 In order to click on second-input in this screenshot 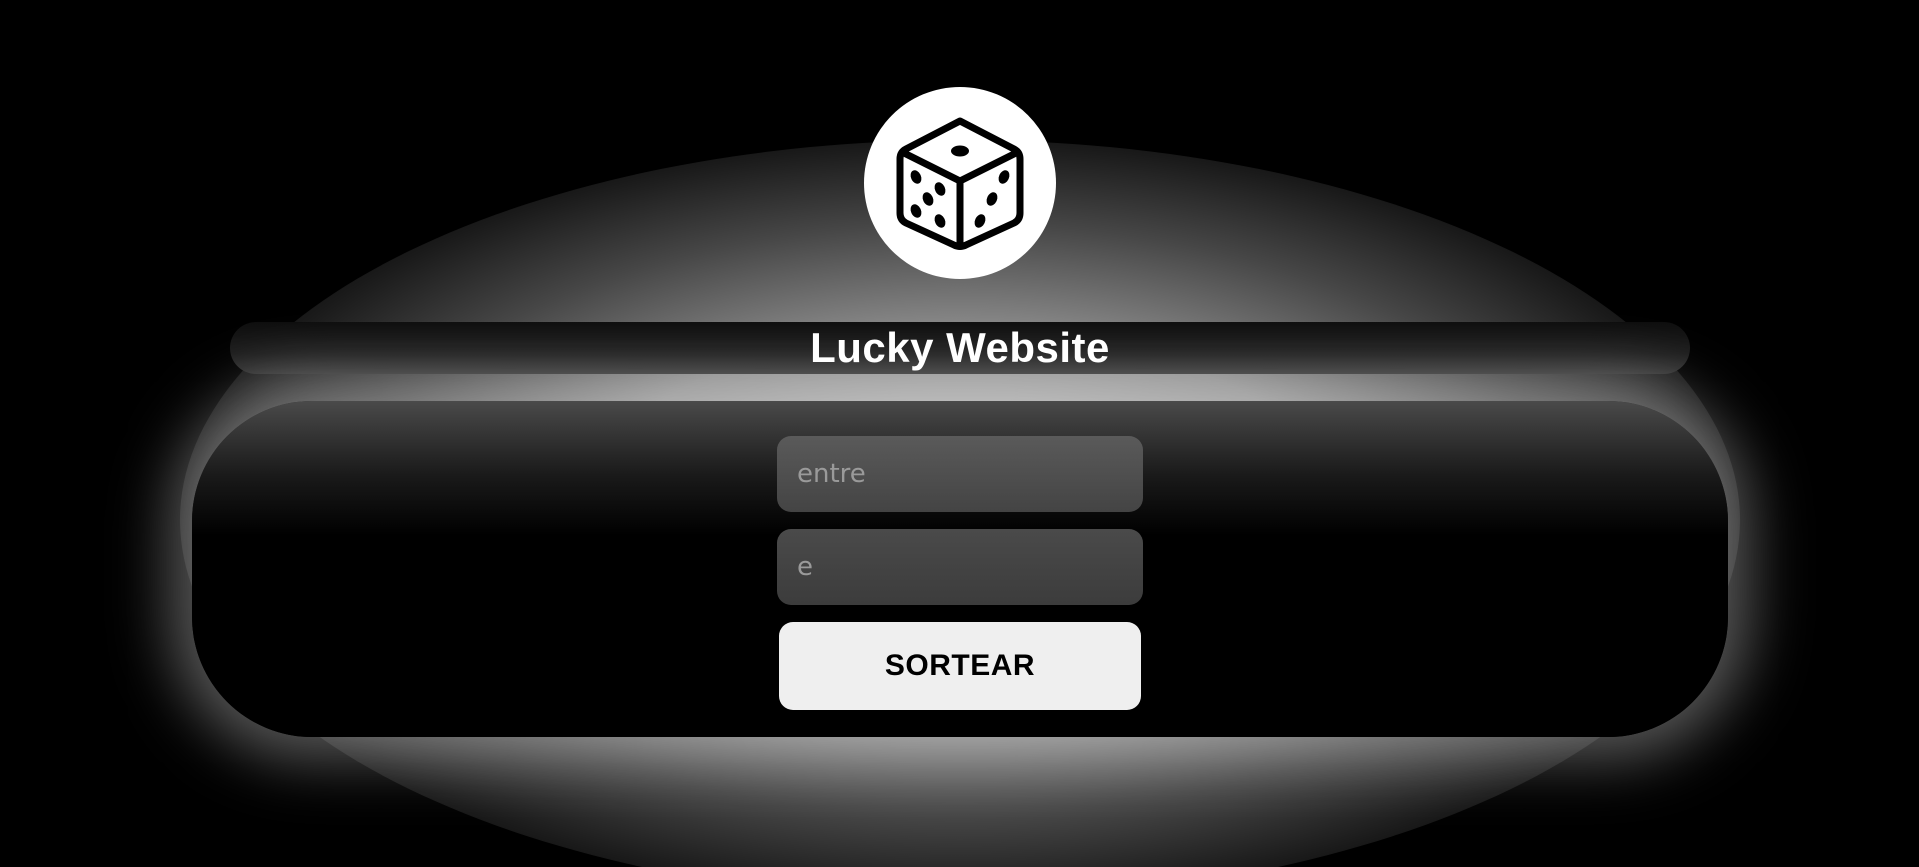, I will do `click(960, 567)`.